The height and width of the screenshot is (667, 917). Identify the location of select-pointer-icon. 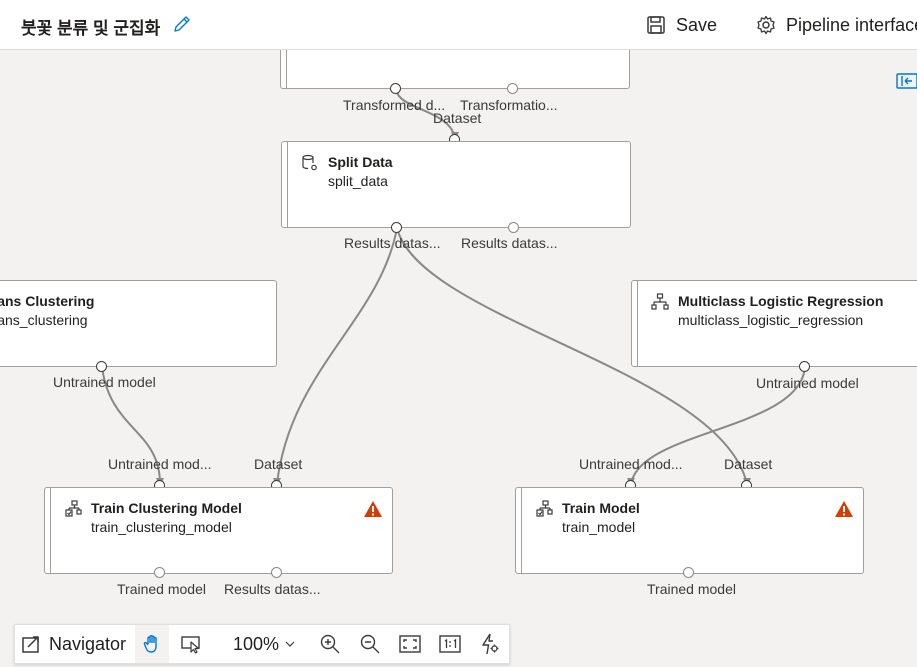
(190, 645).